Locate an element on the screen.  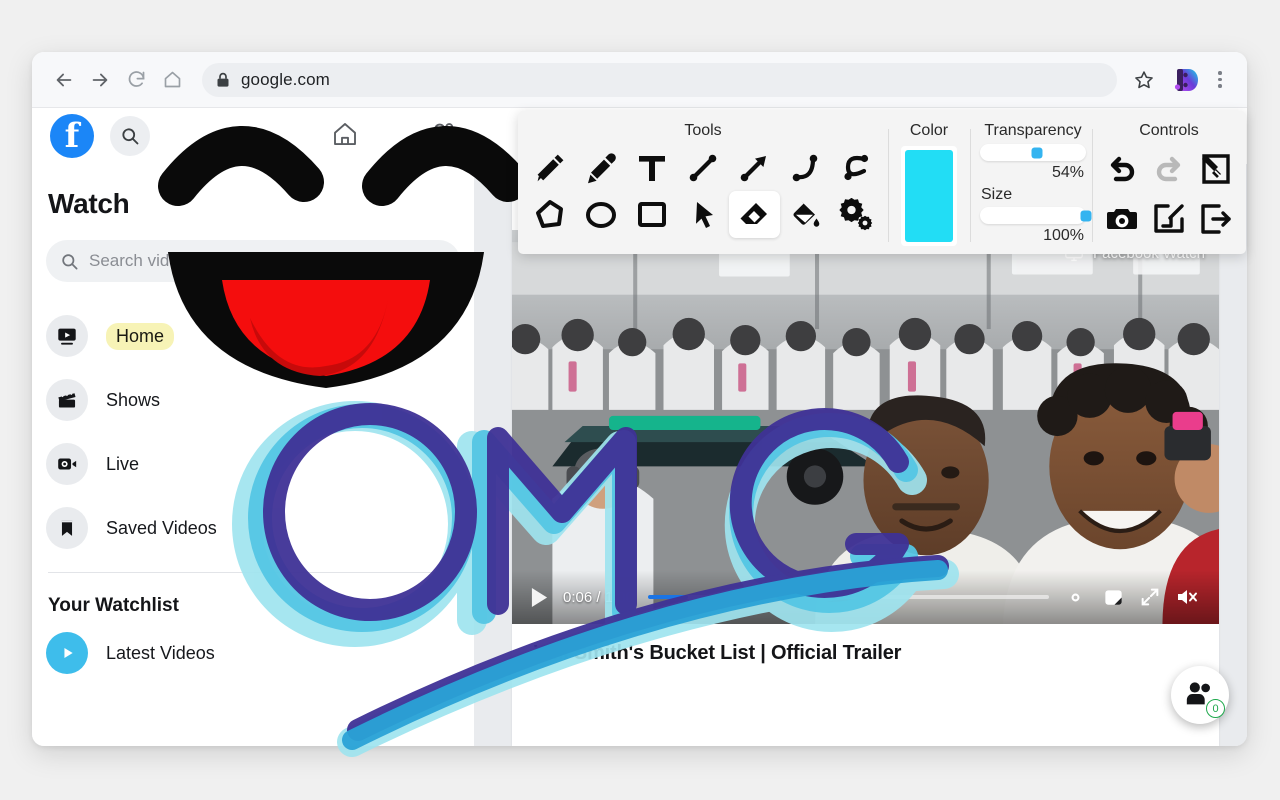
settings-tool is located at coordinates (856, 214).